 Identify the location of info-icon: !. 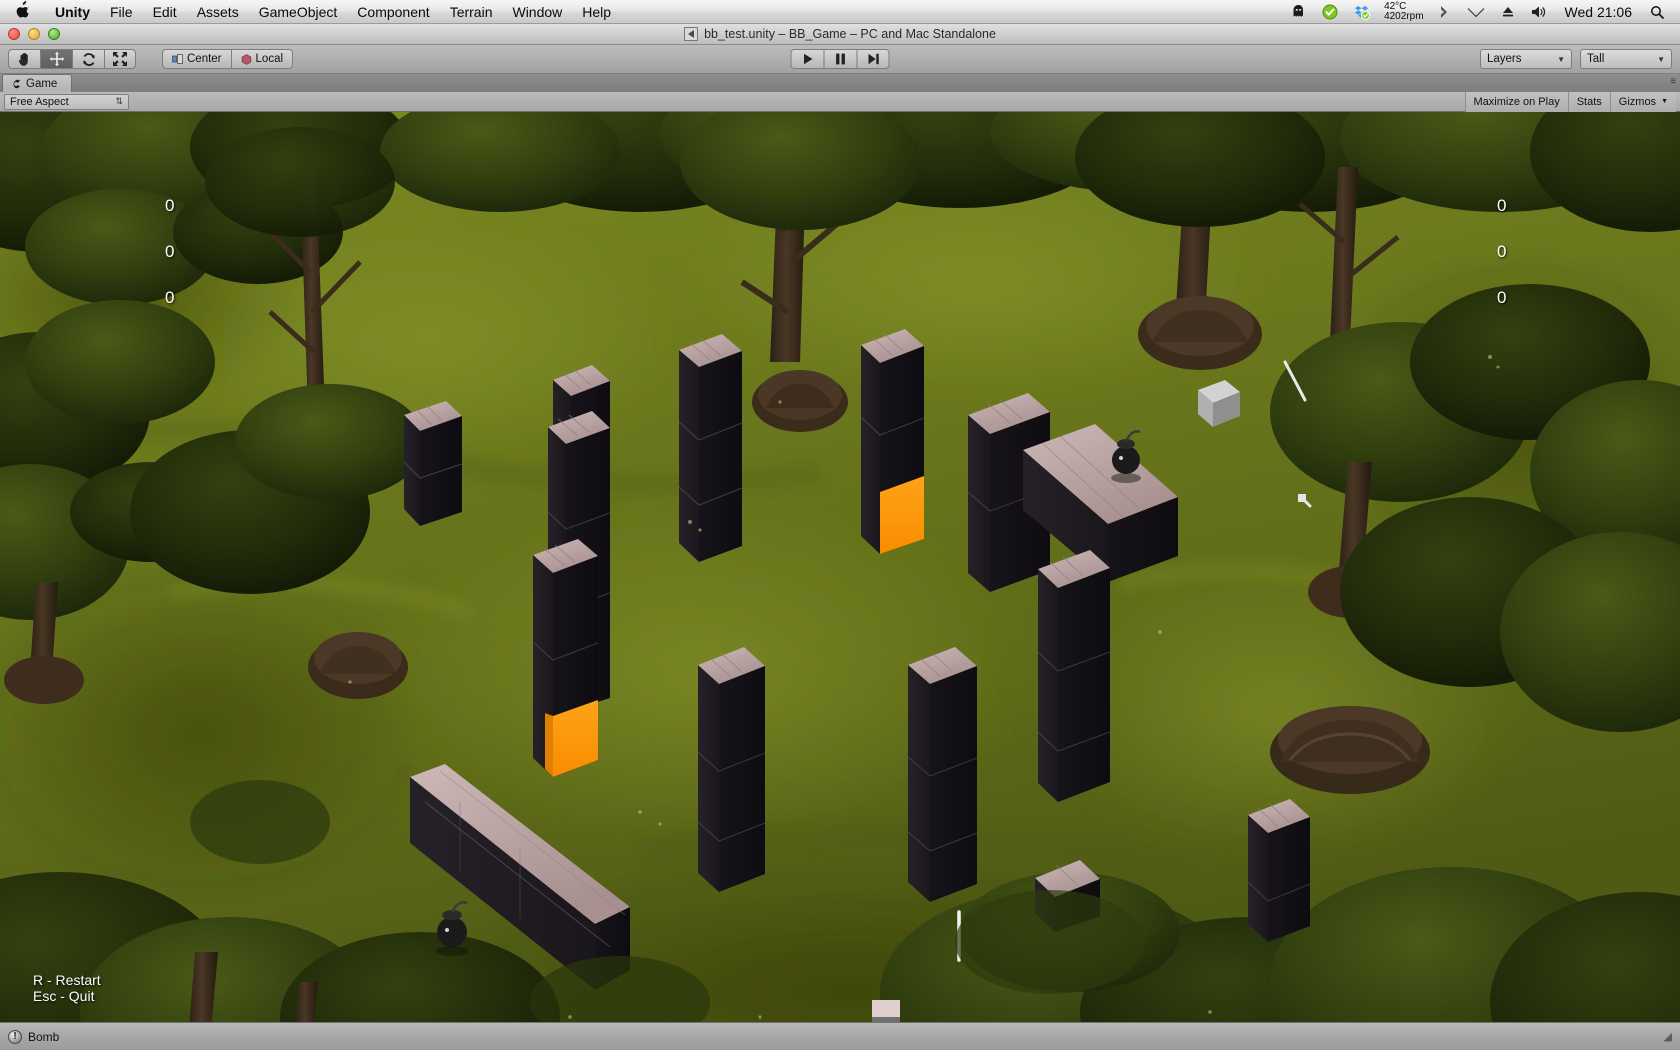
(15, 1036).